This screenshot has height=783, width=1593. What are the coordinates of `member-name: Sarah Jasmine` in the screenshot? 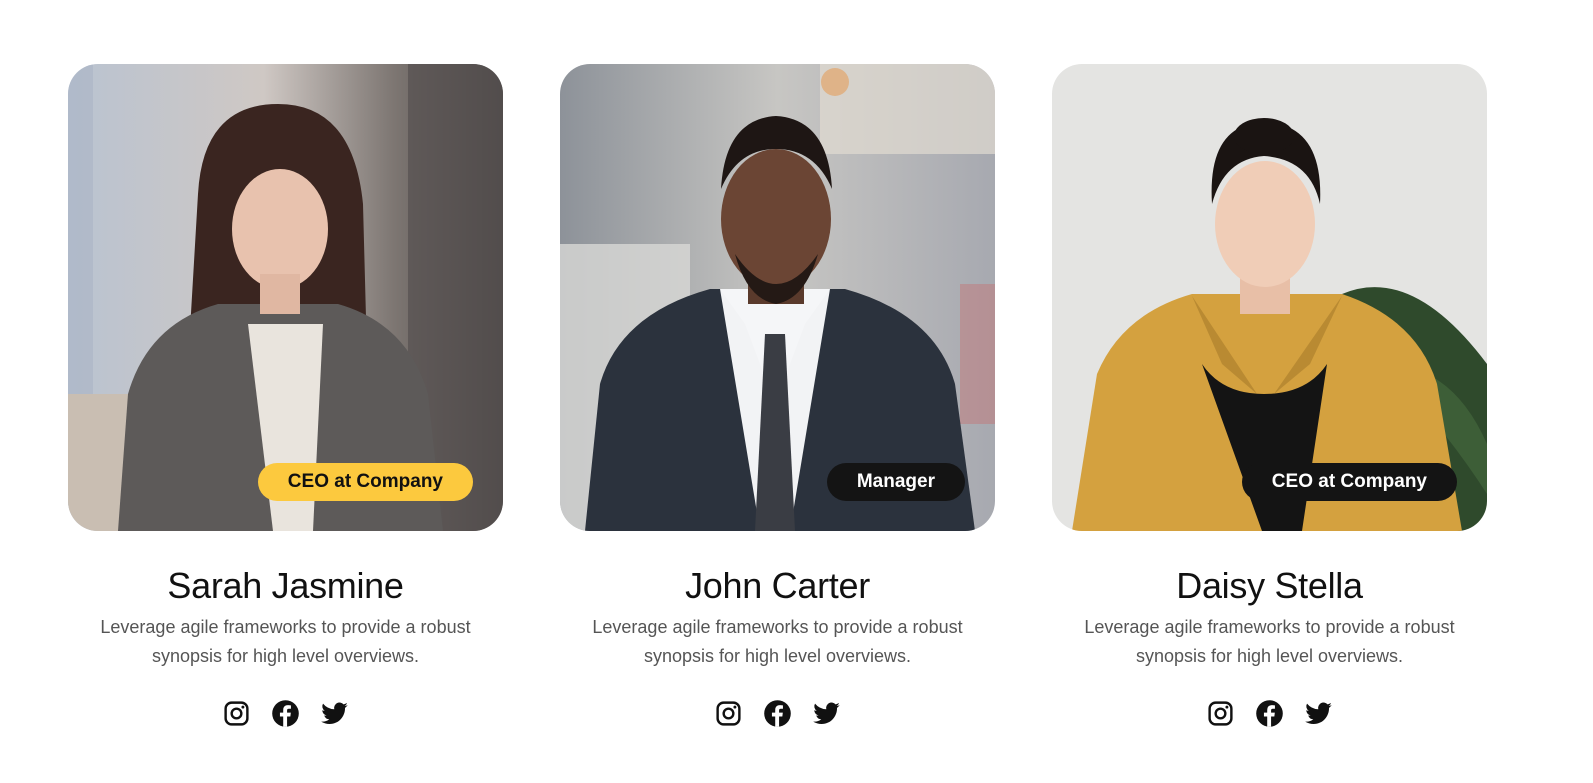 It's located at (285, 585).